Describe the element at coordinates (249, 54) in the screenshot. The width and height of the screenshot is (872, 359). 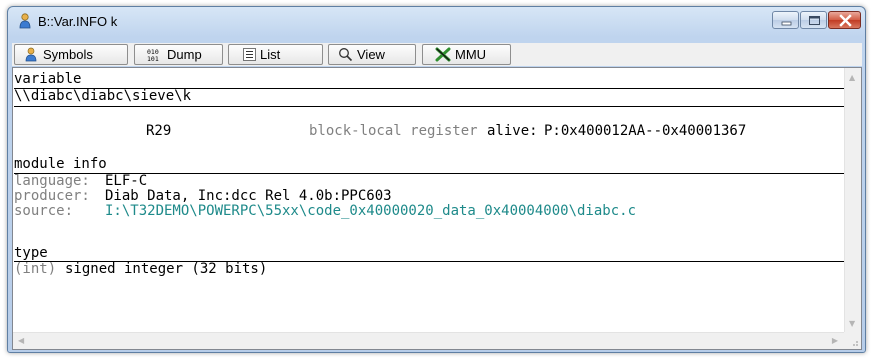
I see `list-icon` at that location.